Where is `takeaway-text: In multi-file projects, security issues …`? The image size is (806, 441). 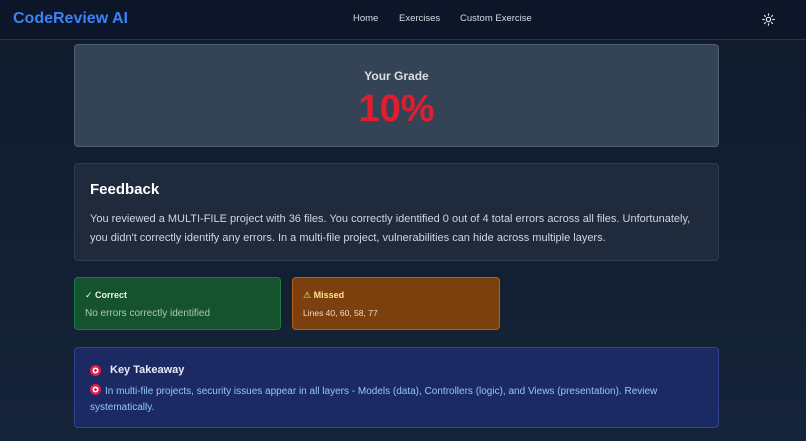 takeaway-text: In multi-file projects, security issues … is located at coordinates (397, 399).